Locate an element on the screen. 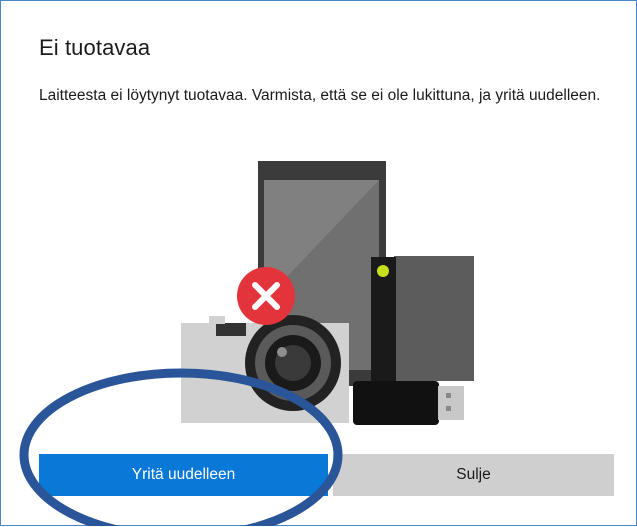 The width and height of the screenshot is (637, 527). hard-drive-icon is located at coordinates (422, 321).